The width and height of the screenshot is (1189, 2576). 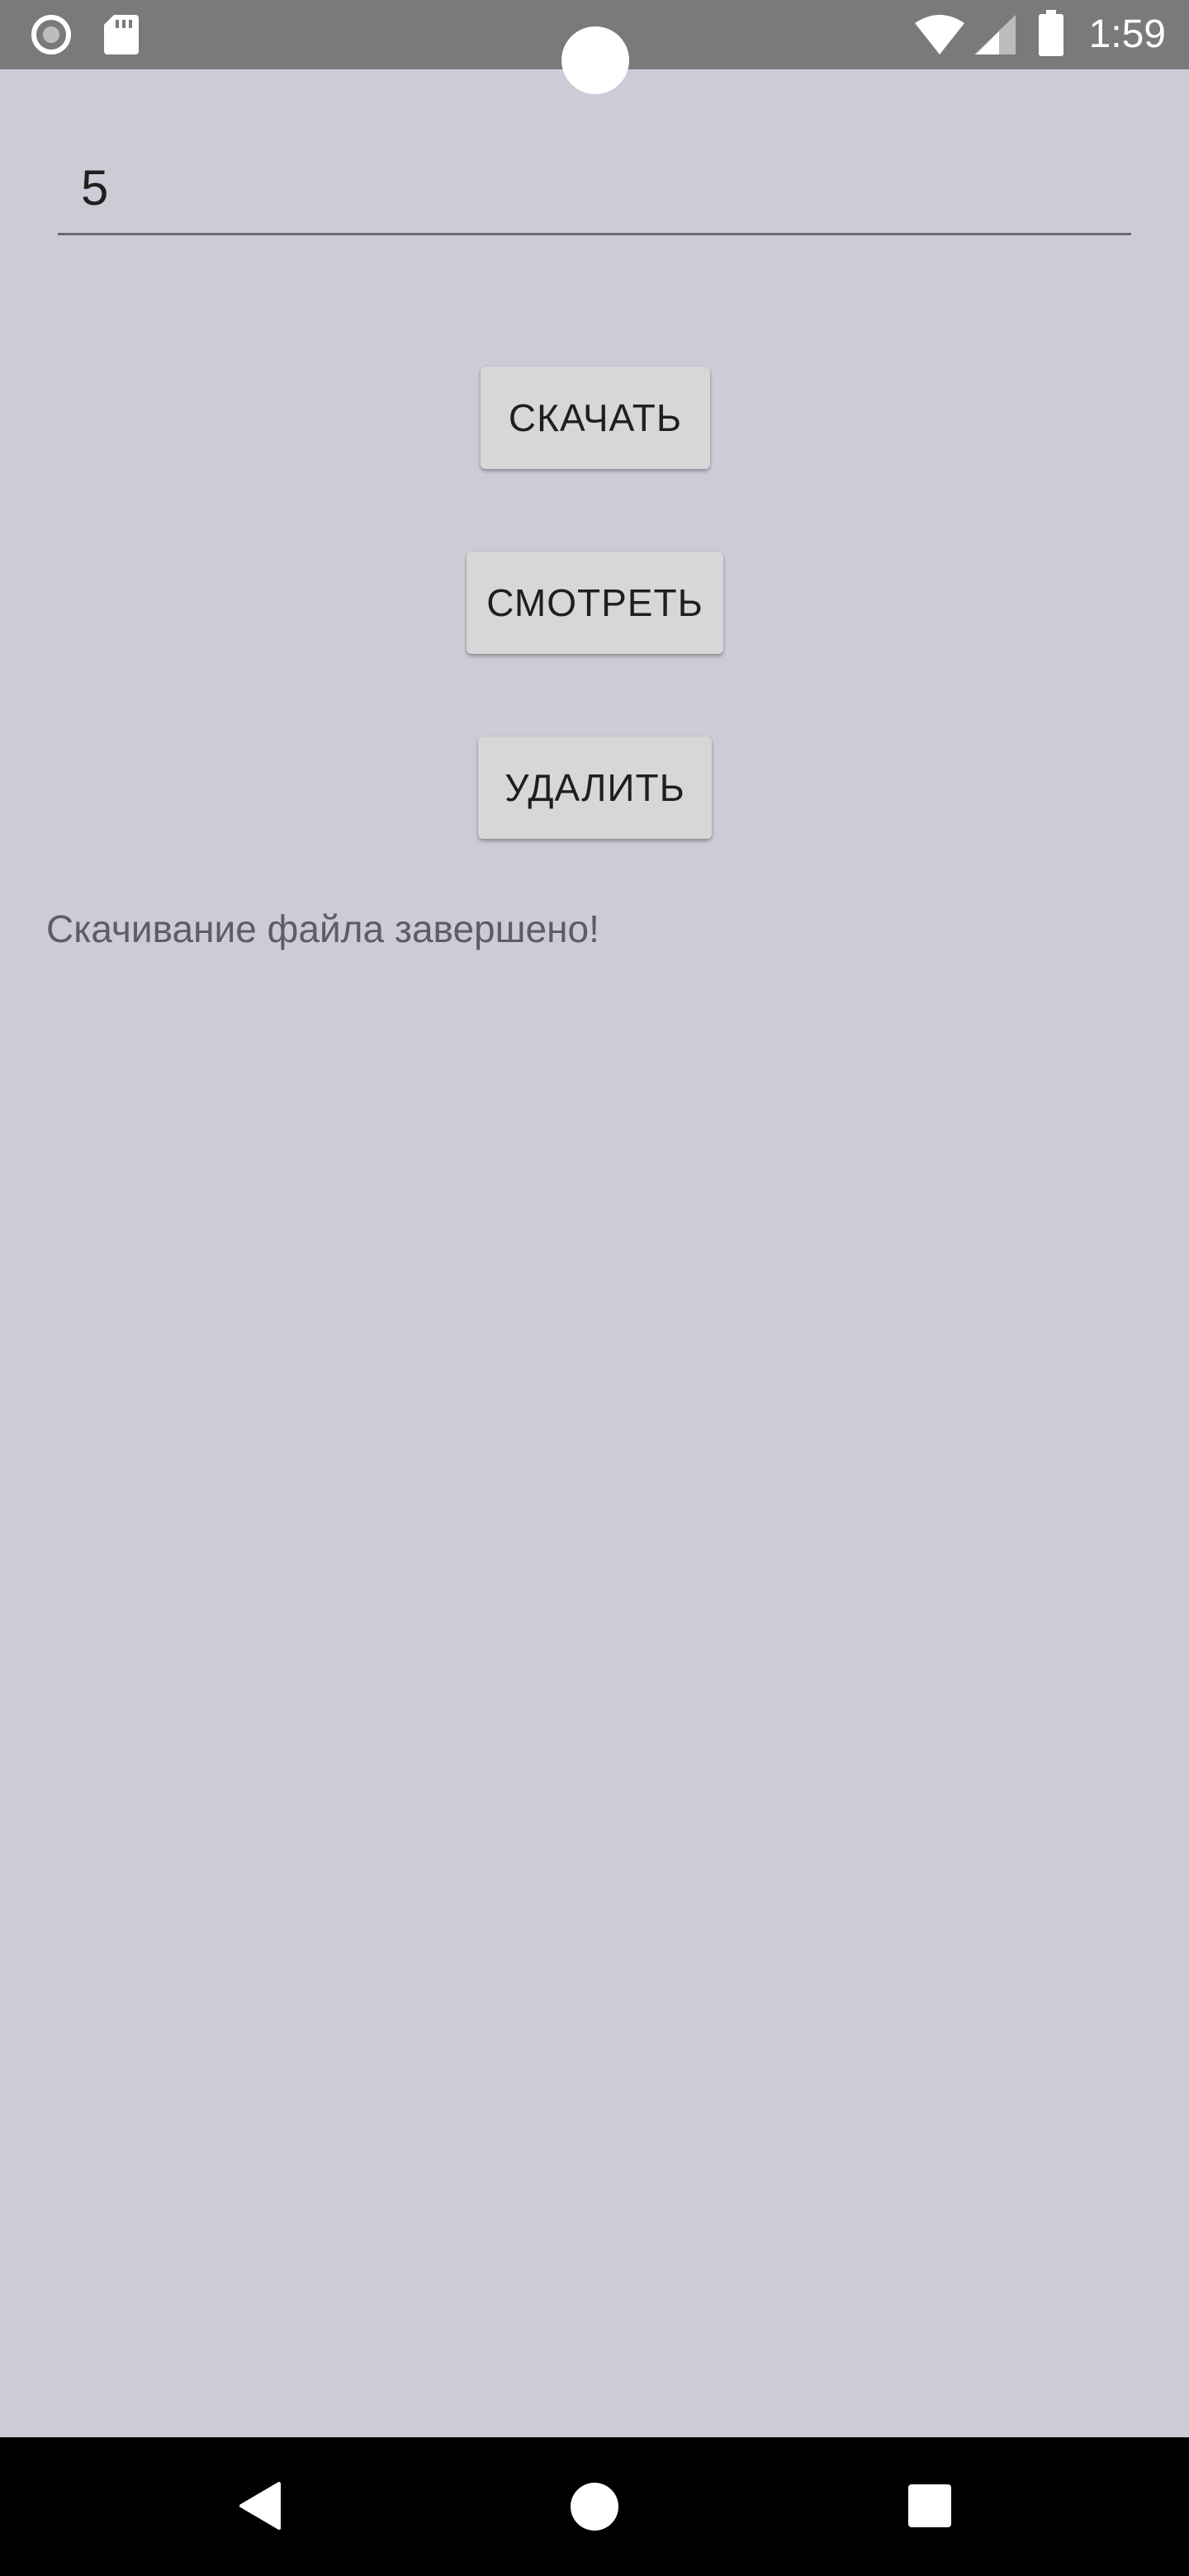 What do you see at coordinates (939, 37) in the screenshot?
I see `wifi-icon` at bounding box center [939, 37].